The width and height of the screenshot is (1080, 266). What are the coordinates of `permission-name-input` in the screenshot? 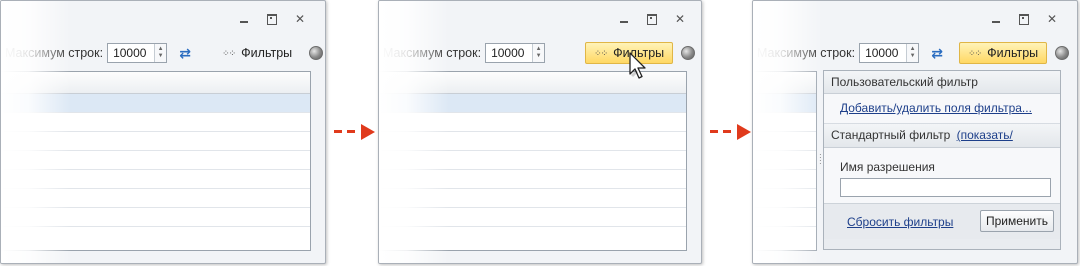 It's located at (945, 187).